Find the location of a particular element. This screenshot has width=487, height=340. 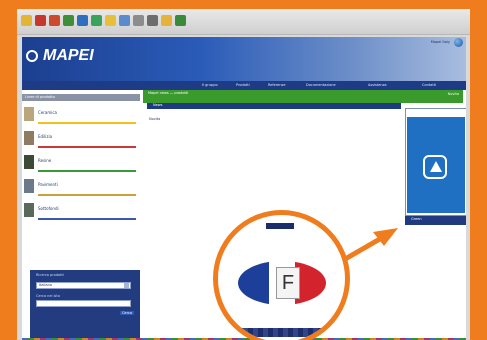

french-flag-icon: F is located at coordinates (282, 283).